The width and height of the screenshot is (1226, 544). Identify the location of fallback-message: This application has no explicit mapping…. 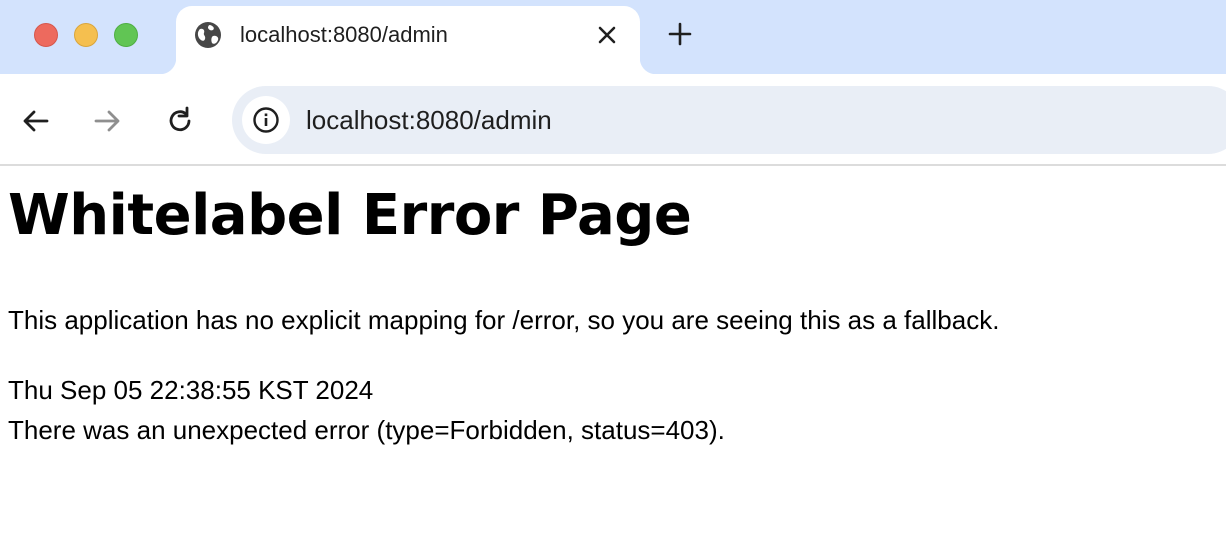
(504, 320).